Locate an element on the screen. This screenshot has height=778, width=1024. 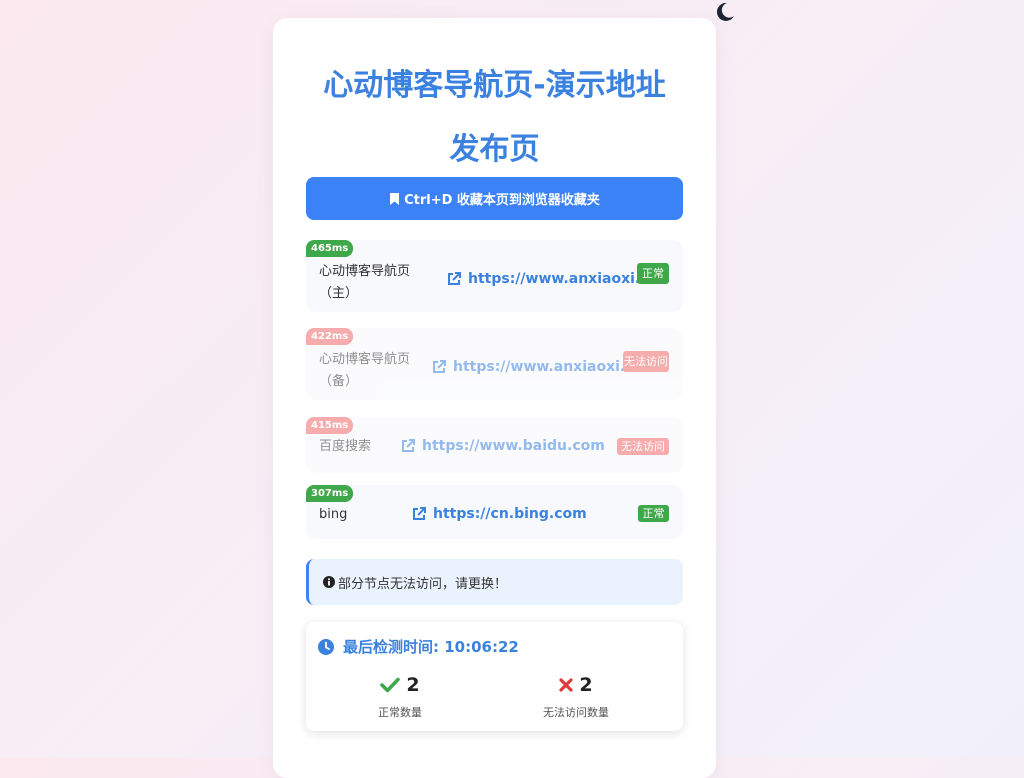
notice-text: 部分节点无法访问，请更换！ is located at coordinates (423, 584).